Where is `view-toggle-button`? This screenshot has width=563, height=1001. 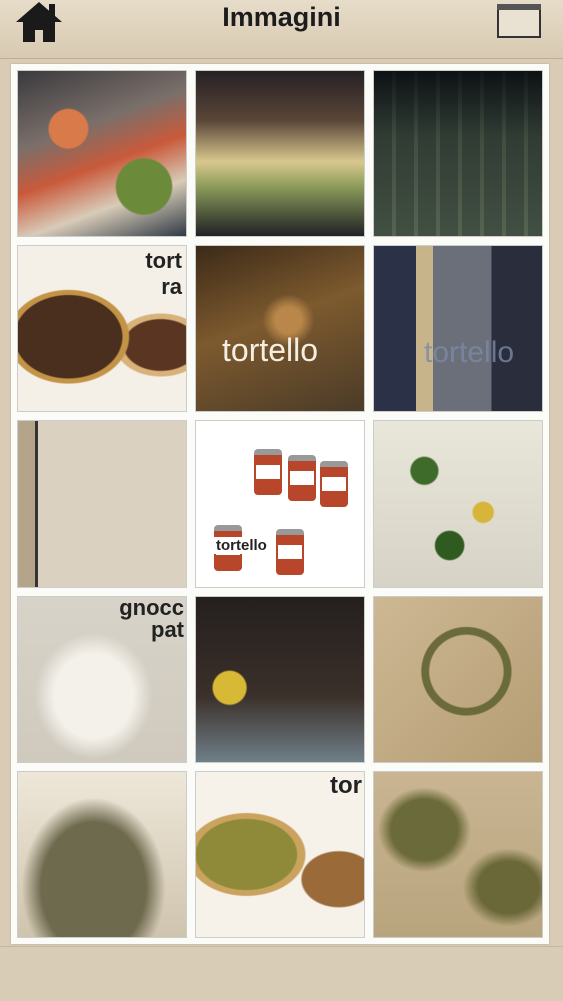 view-toggle-button is located at coordinates (519, 21).